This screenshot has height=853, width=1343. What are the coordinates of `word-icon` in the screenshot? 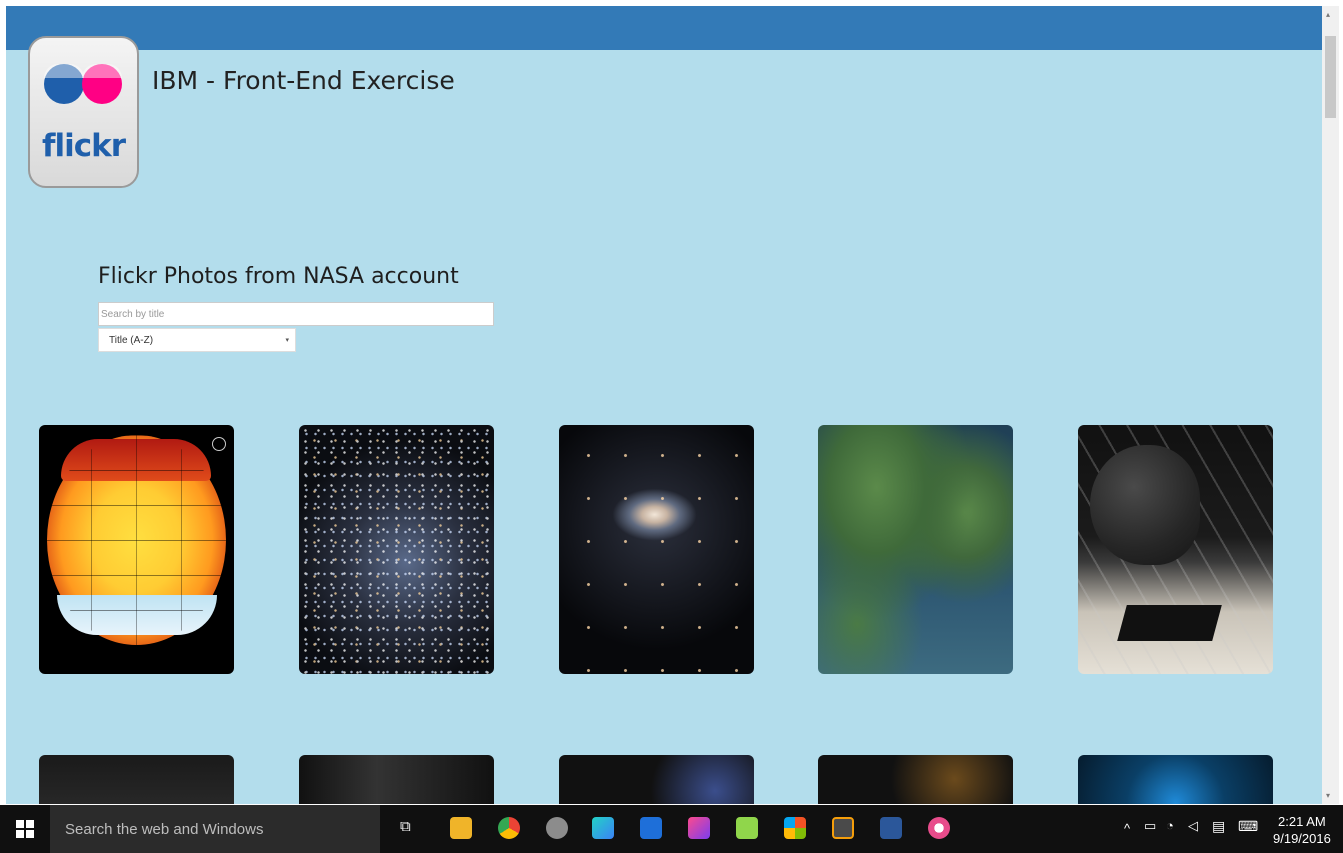 It's located at (891, 828).